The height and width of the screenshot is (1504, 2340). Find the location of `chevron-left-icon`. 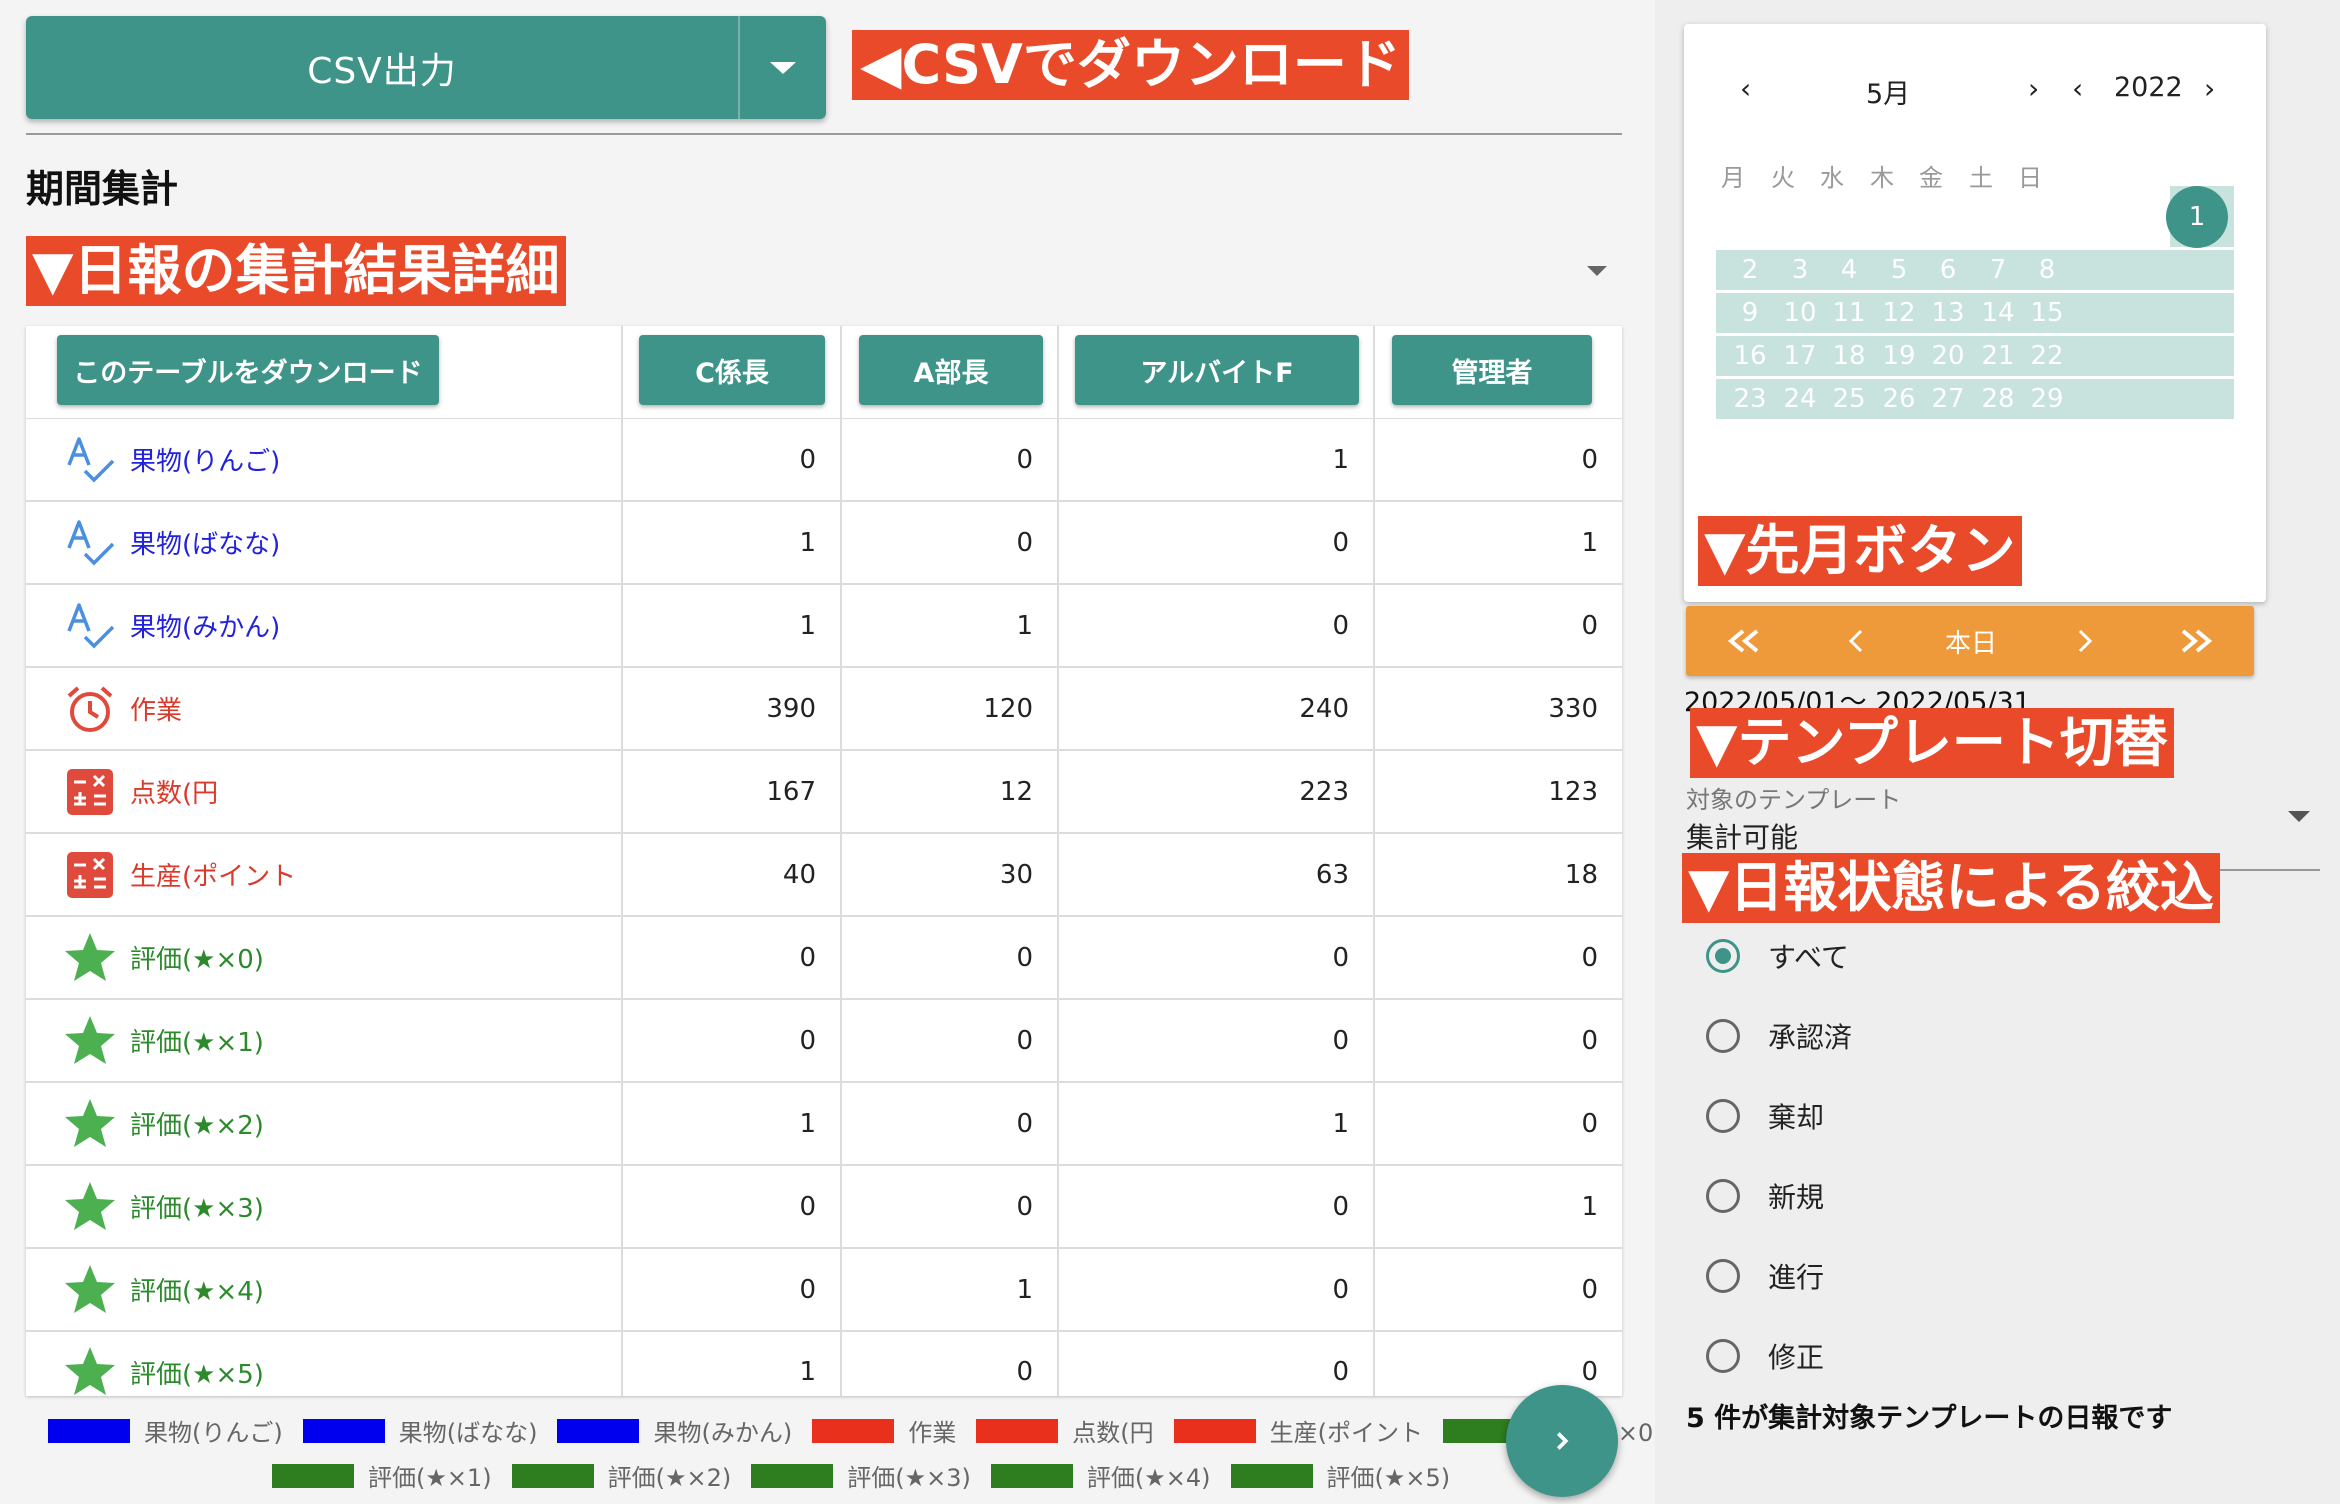

chevron-left-icon is located at coordinates (1855, 641).